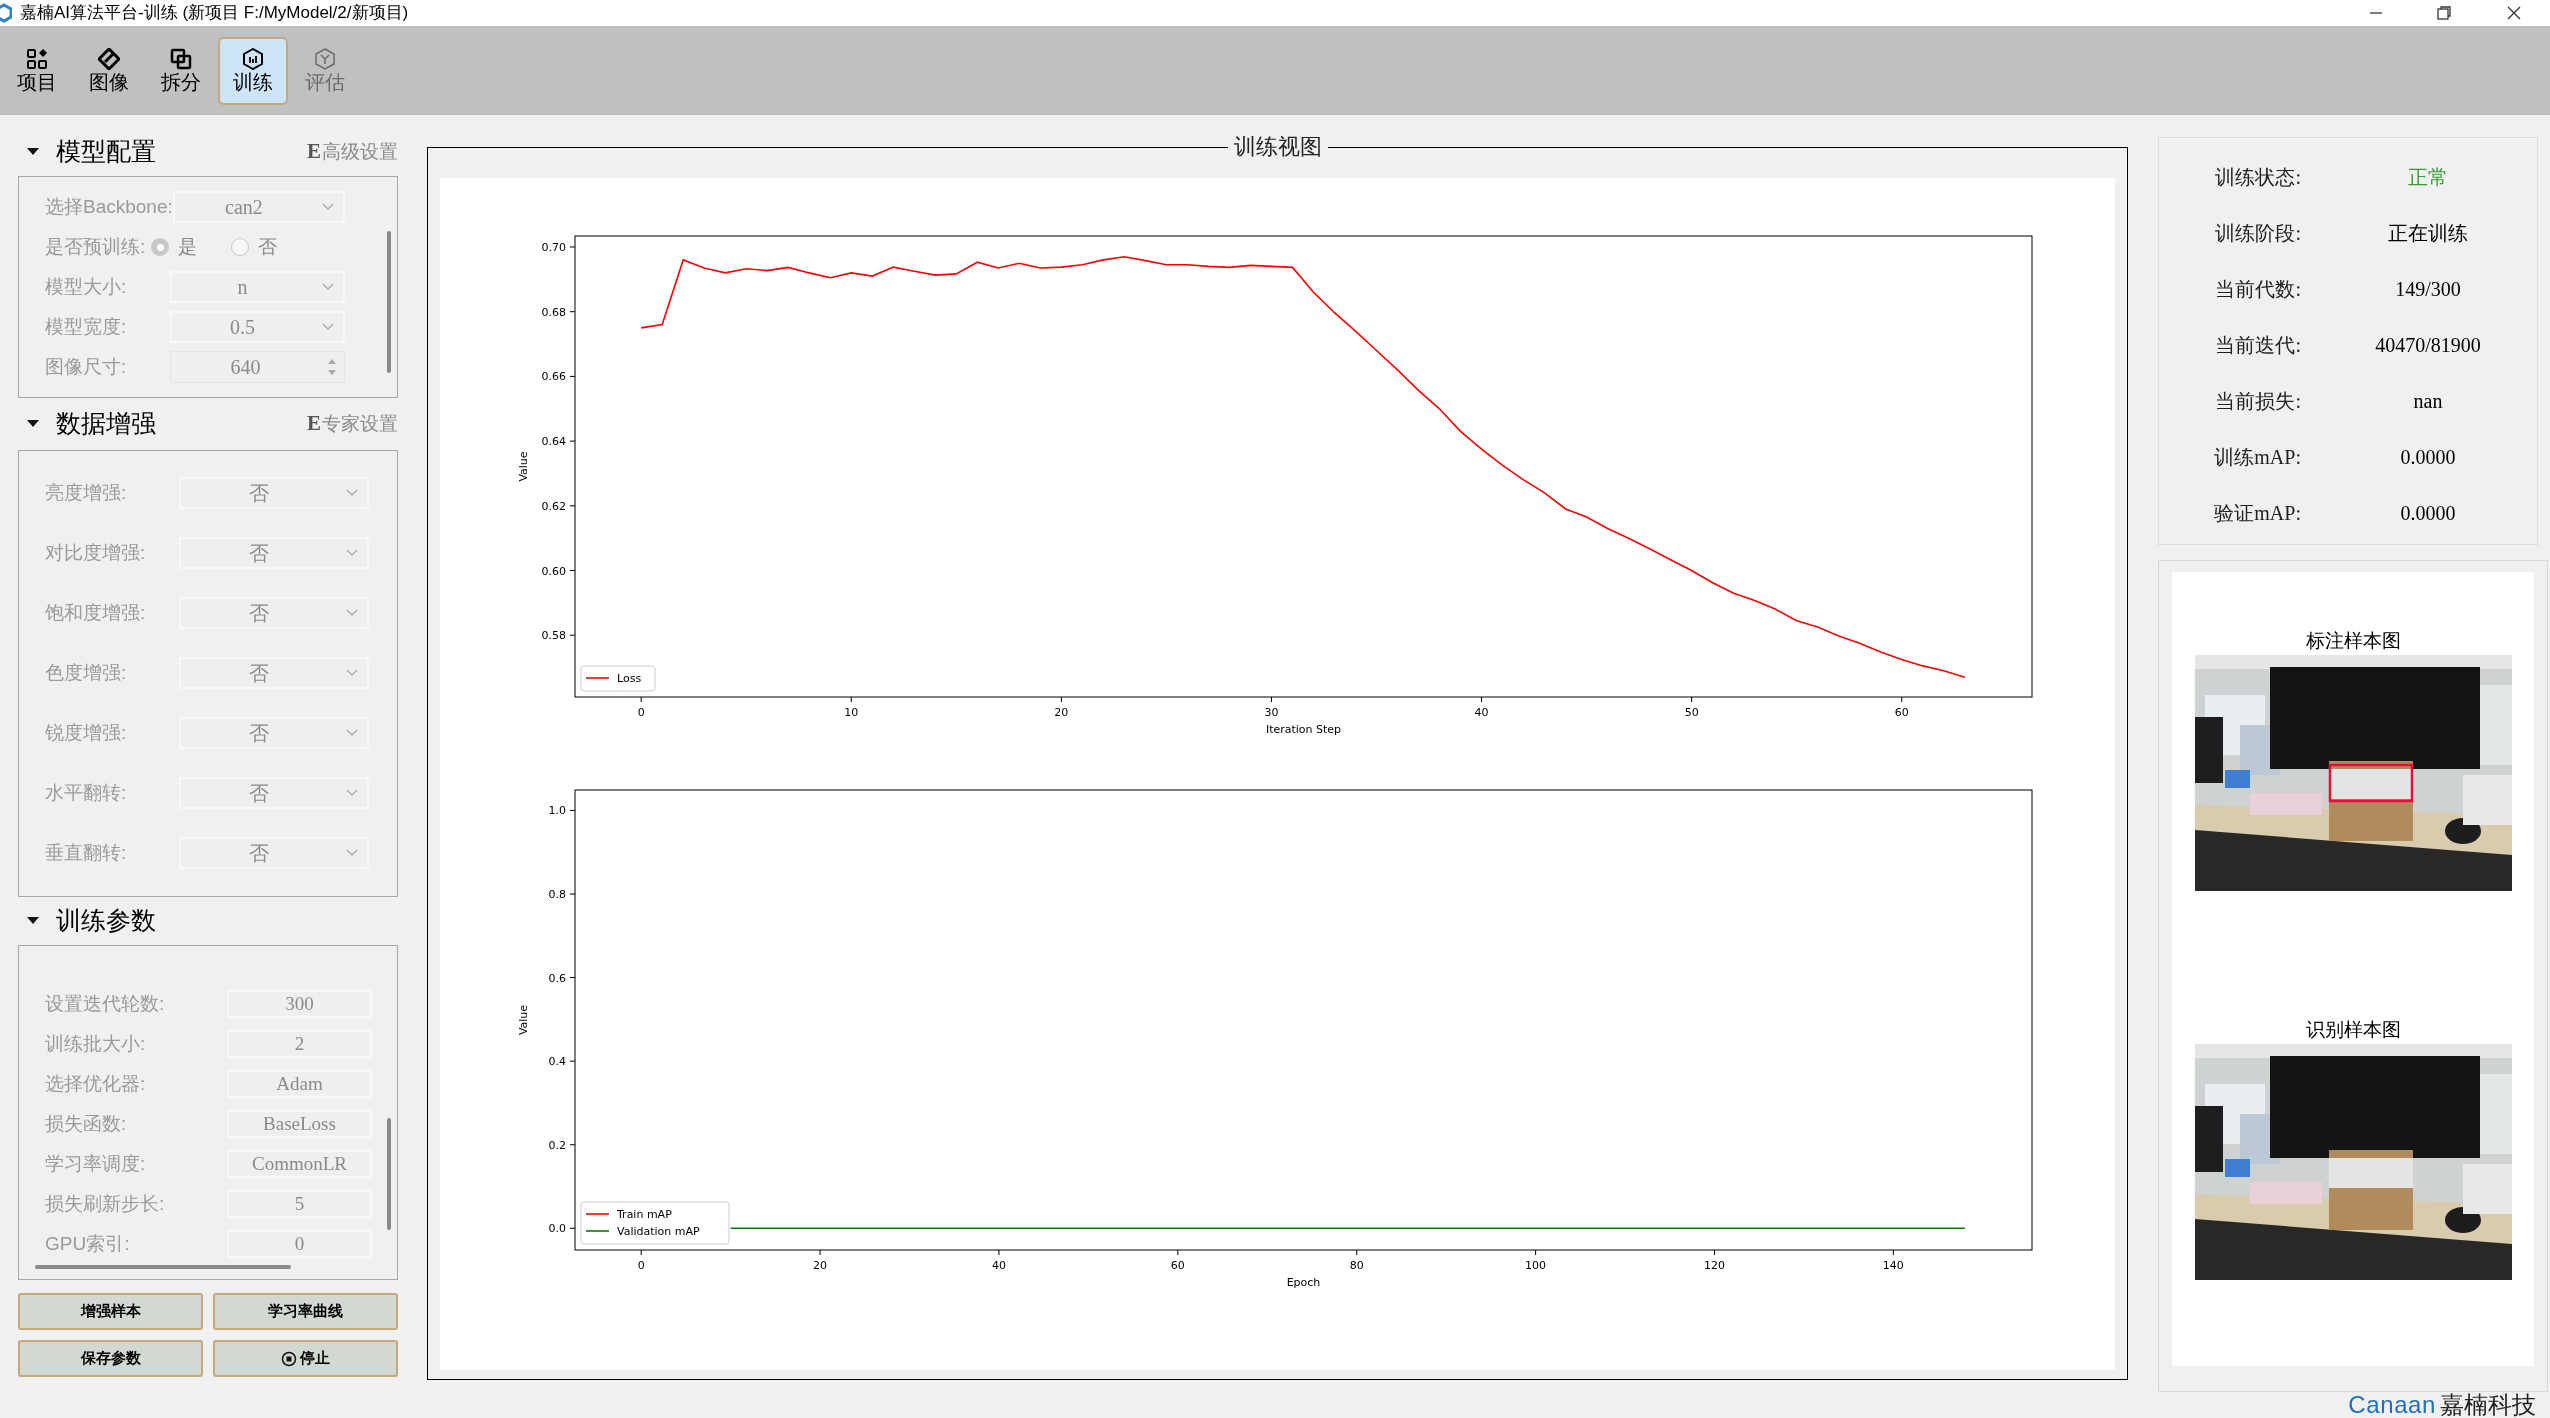 The height and width of the screenshot is (1418, 2550). What do you see at coordinates (86, 366) in the screenshot?
I see `field-label: 图像尺寸:` at bounding box center [86, 366].